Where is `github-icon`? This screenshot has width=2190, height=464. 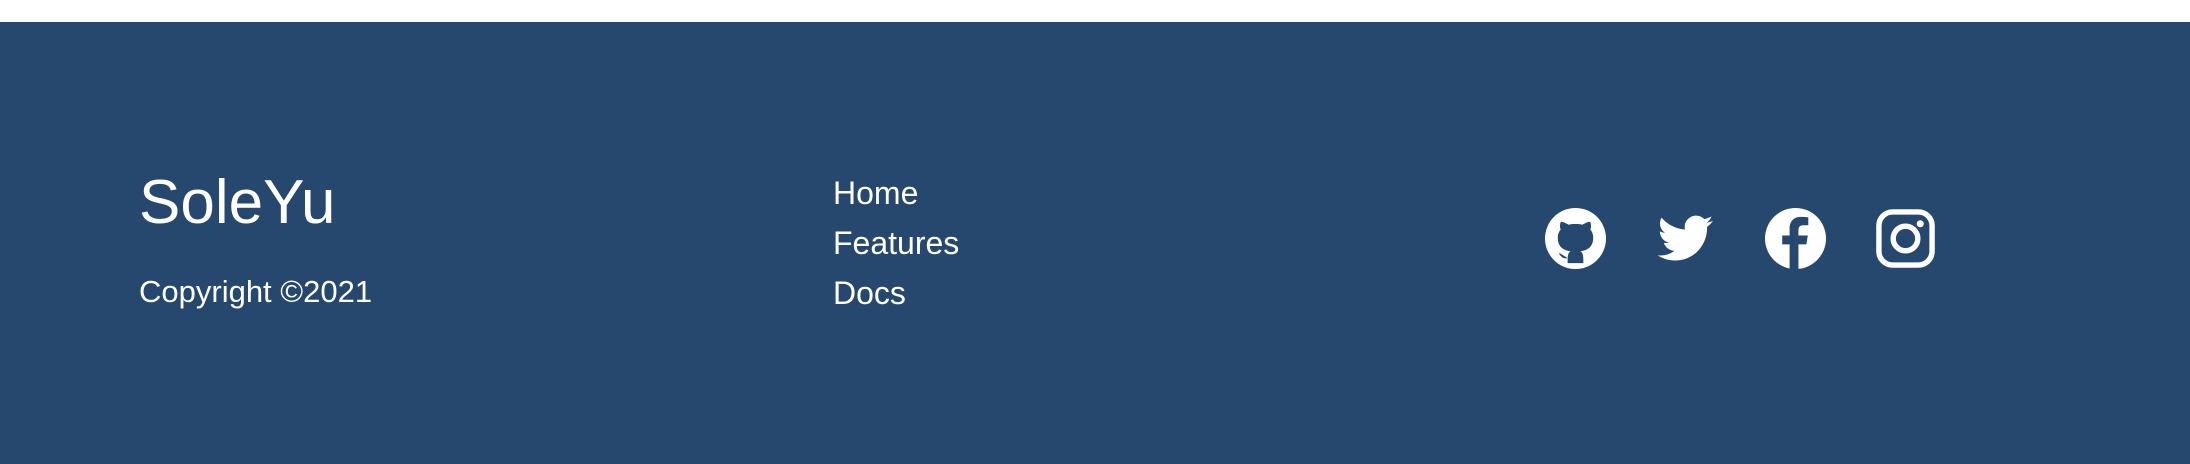 github-icon is located at coordinates (1575, 238).